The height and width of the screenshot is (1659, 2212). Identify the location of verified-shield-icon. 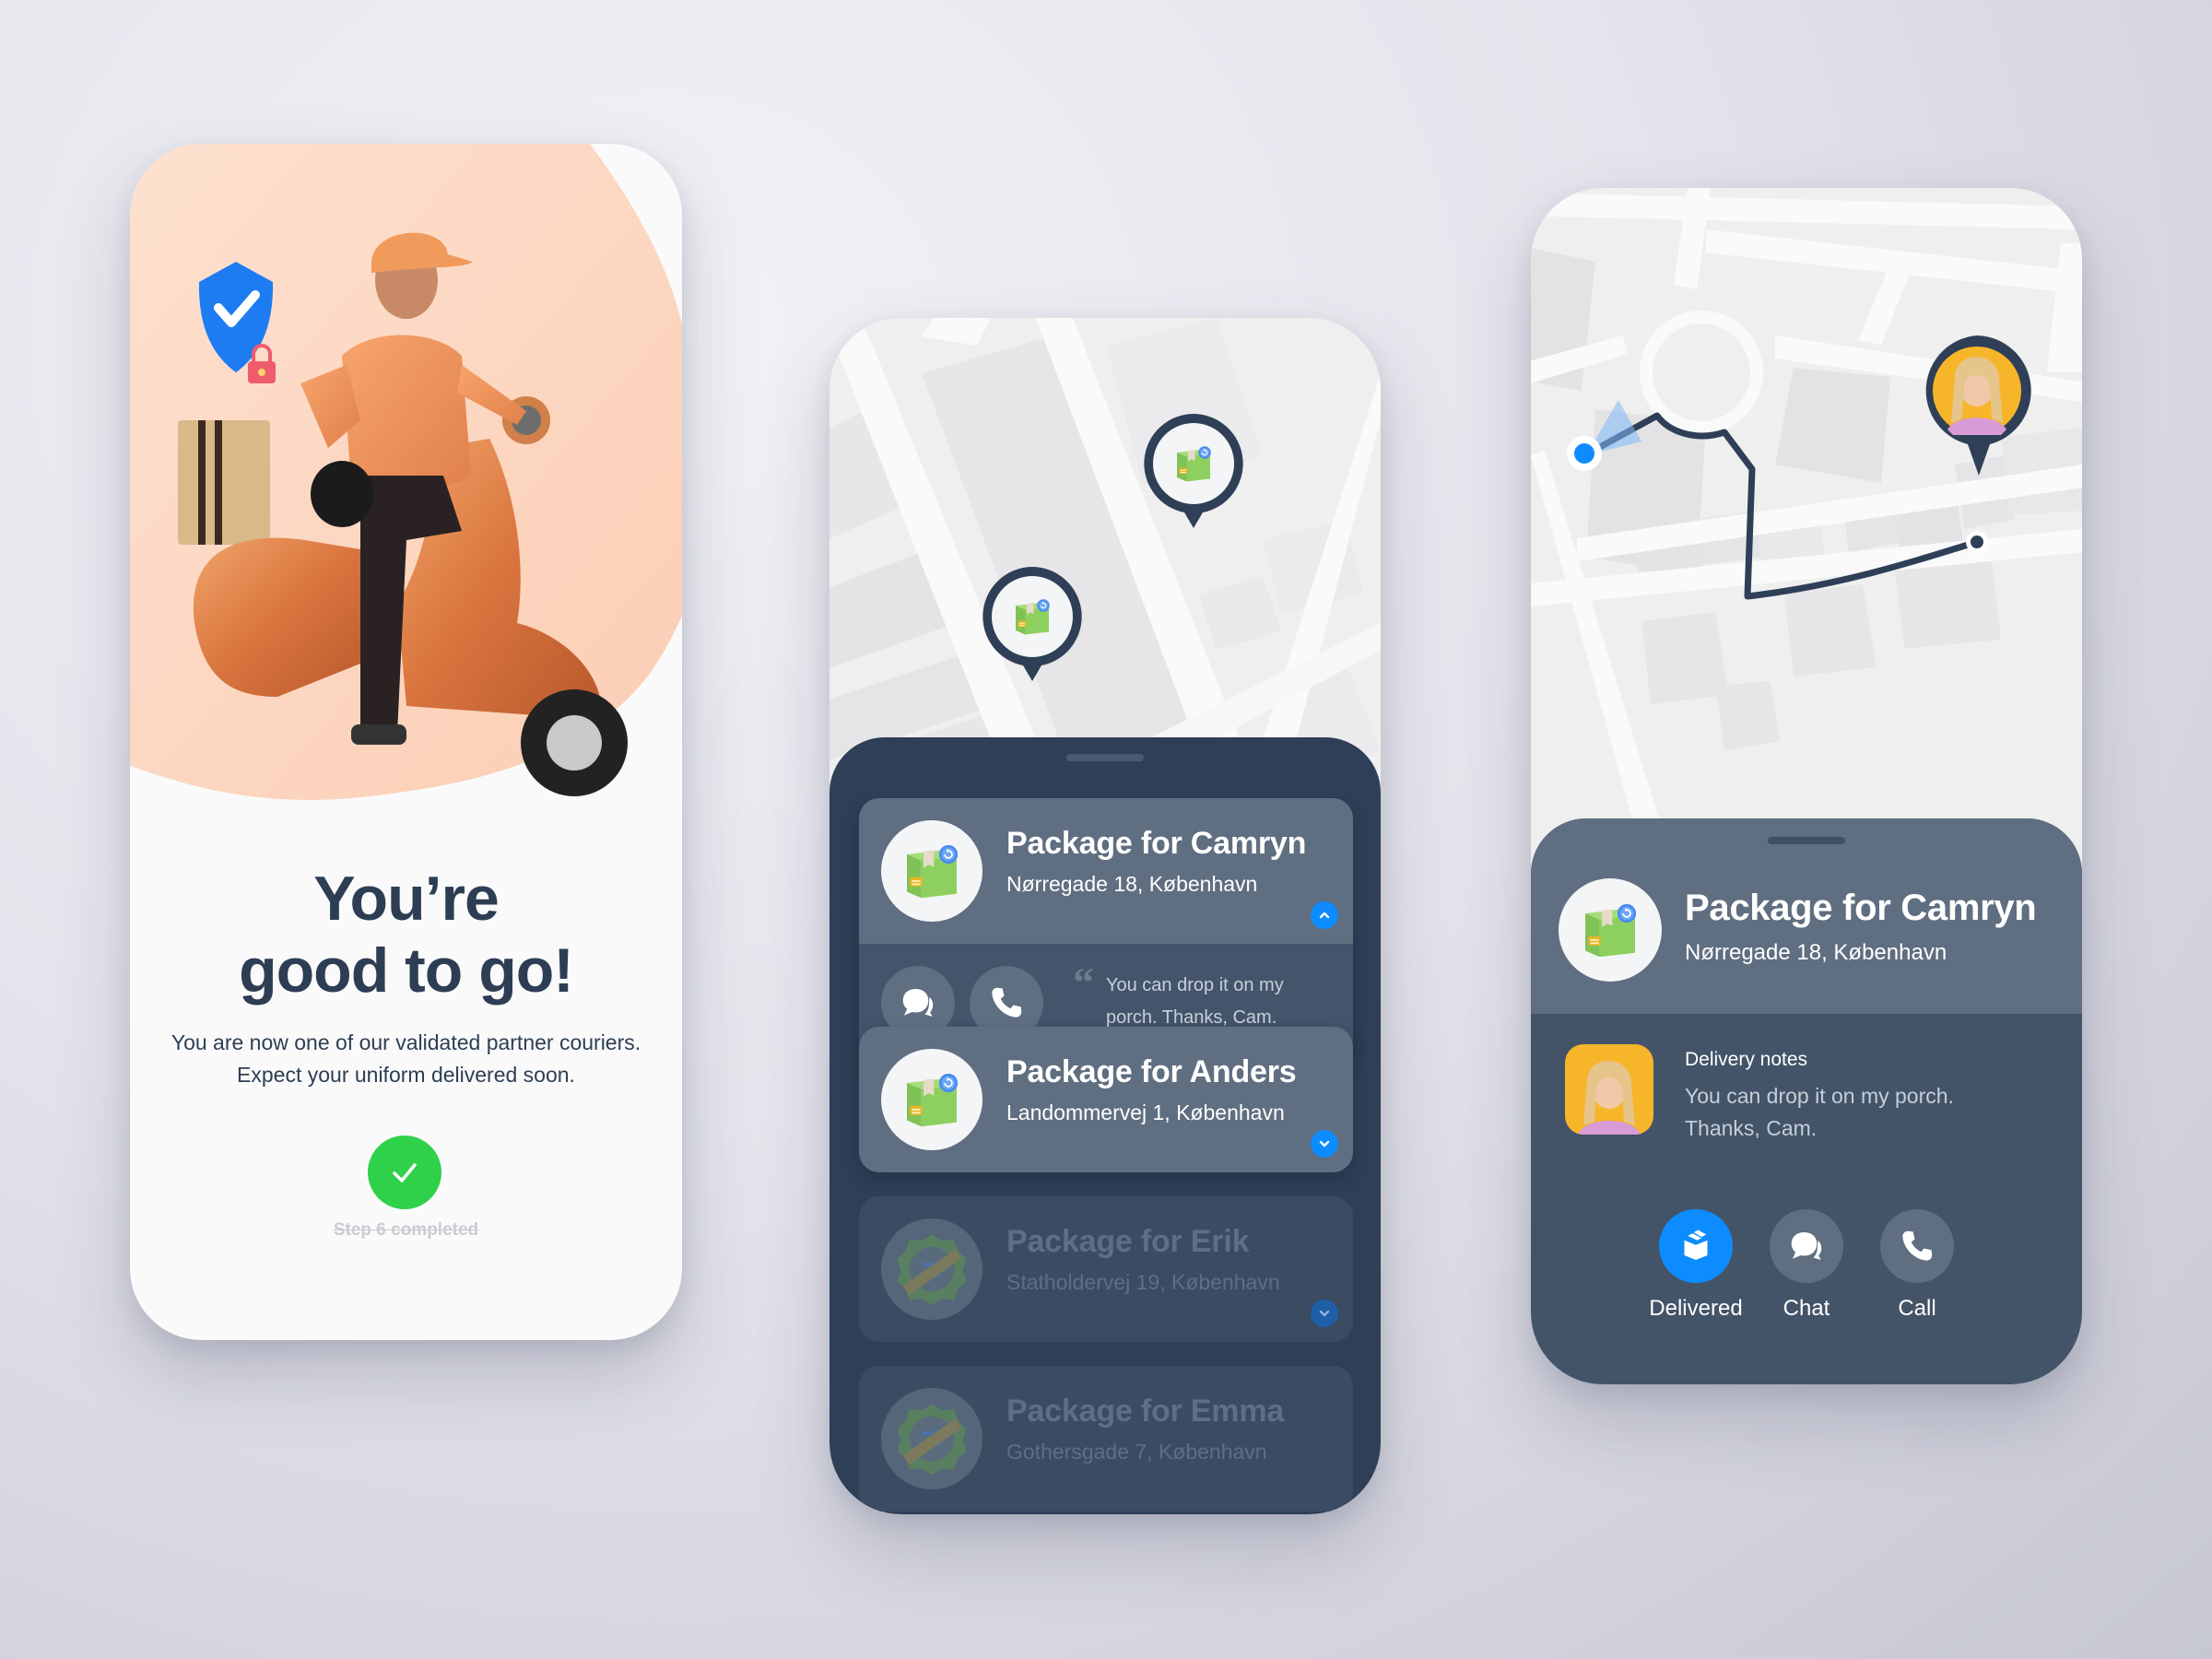
(237, 322).